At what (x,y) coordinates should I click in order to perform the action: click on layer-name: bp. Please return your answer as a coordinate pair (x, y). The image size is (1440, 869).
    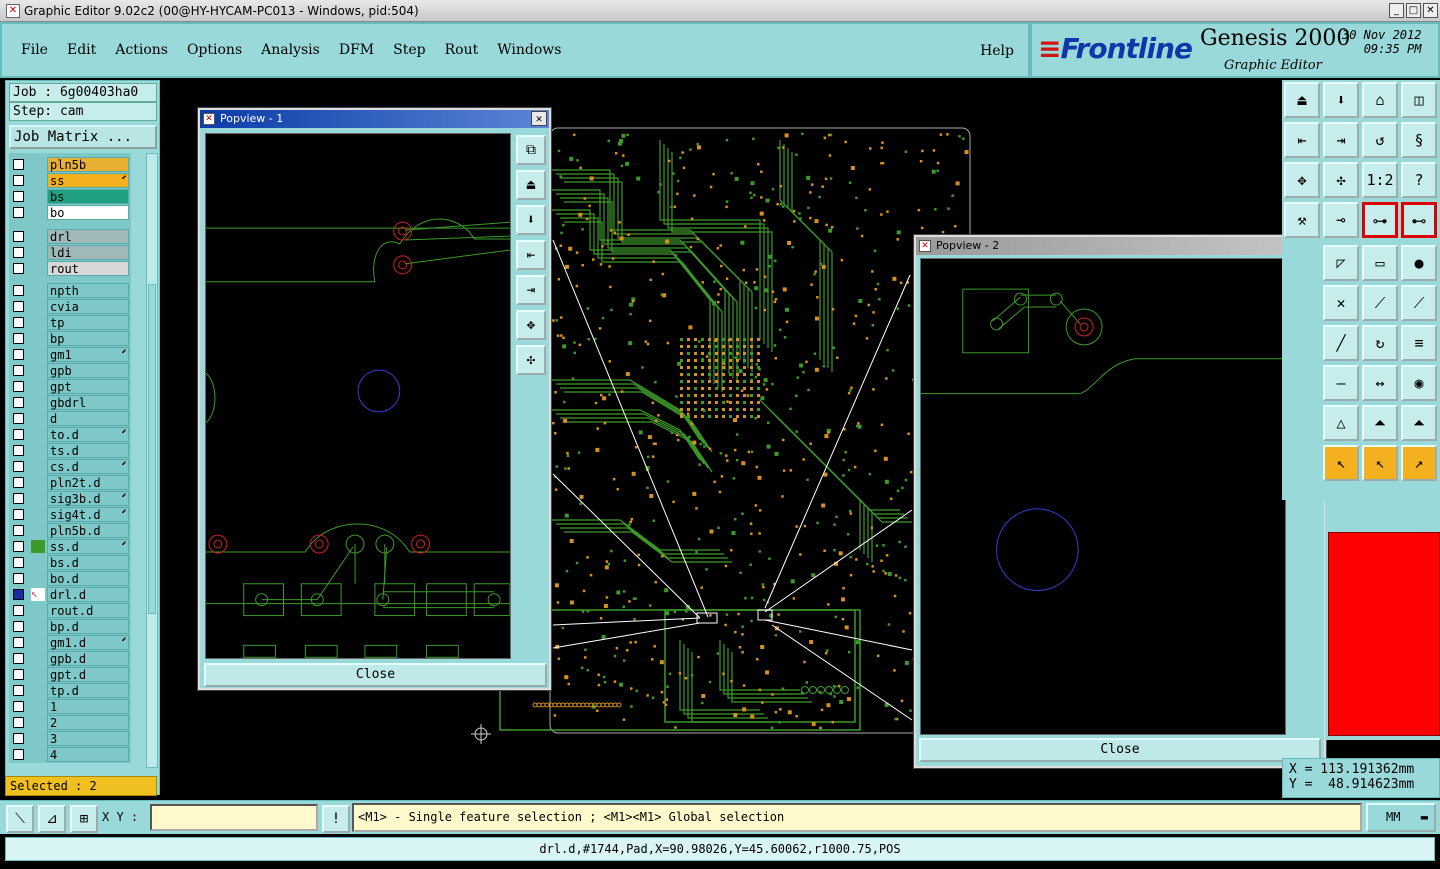
    Looking at the image, I should click on (88, 338).